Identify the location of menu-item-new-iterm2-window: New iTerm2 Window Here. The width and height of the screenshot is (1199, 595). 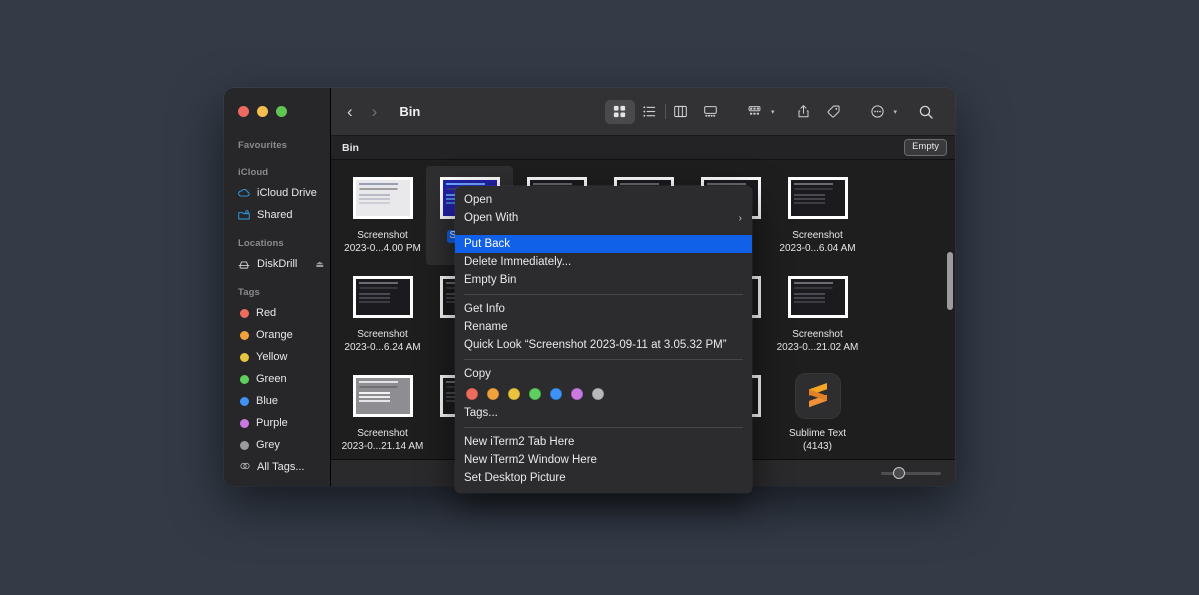
(603, 460).